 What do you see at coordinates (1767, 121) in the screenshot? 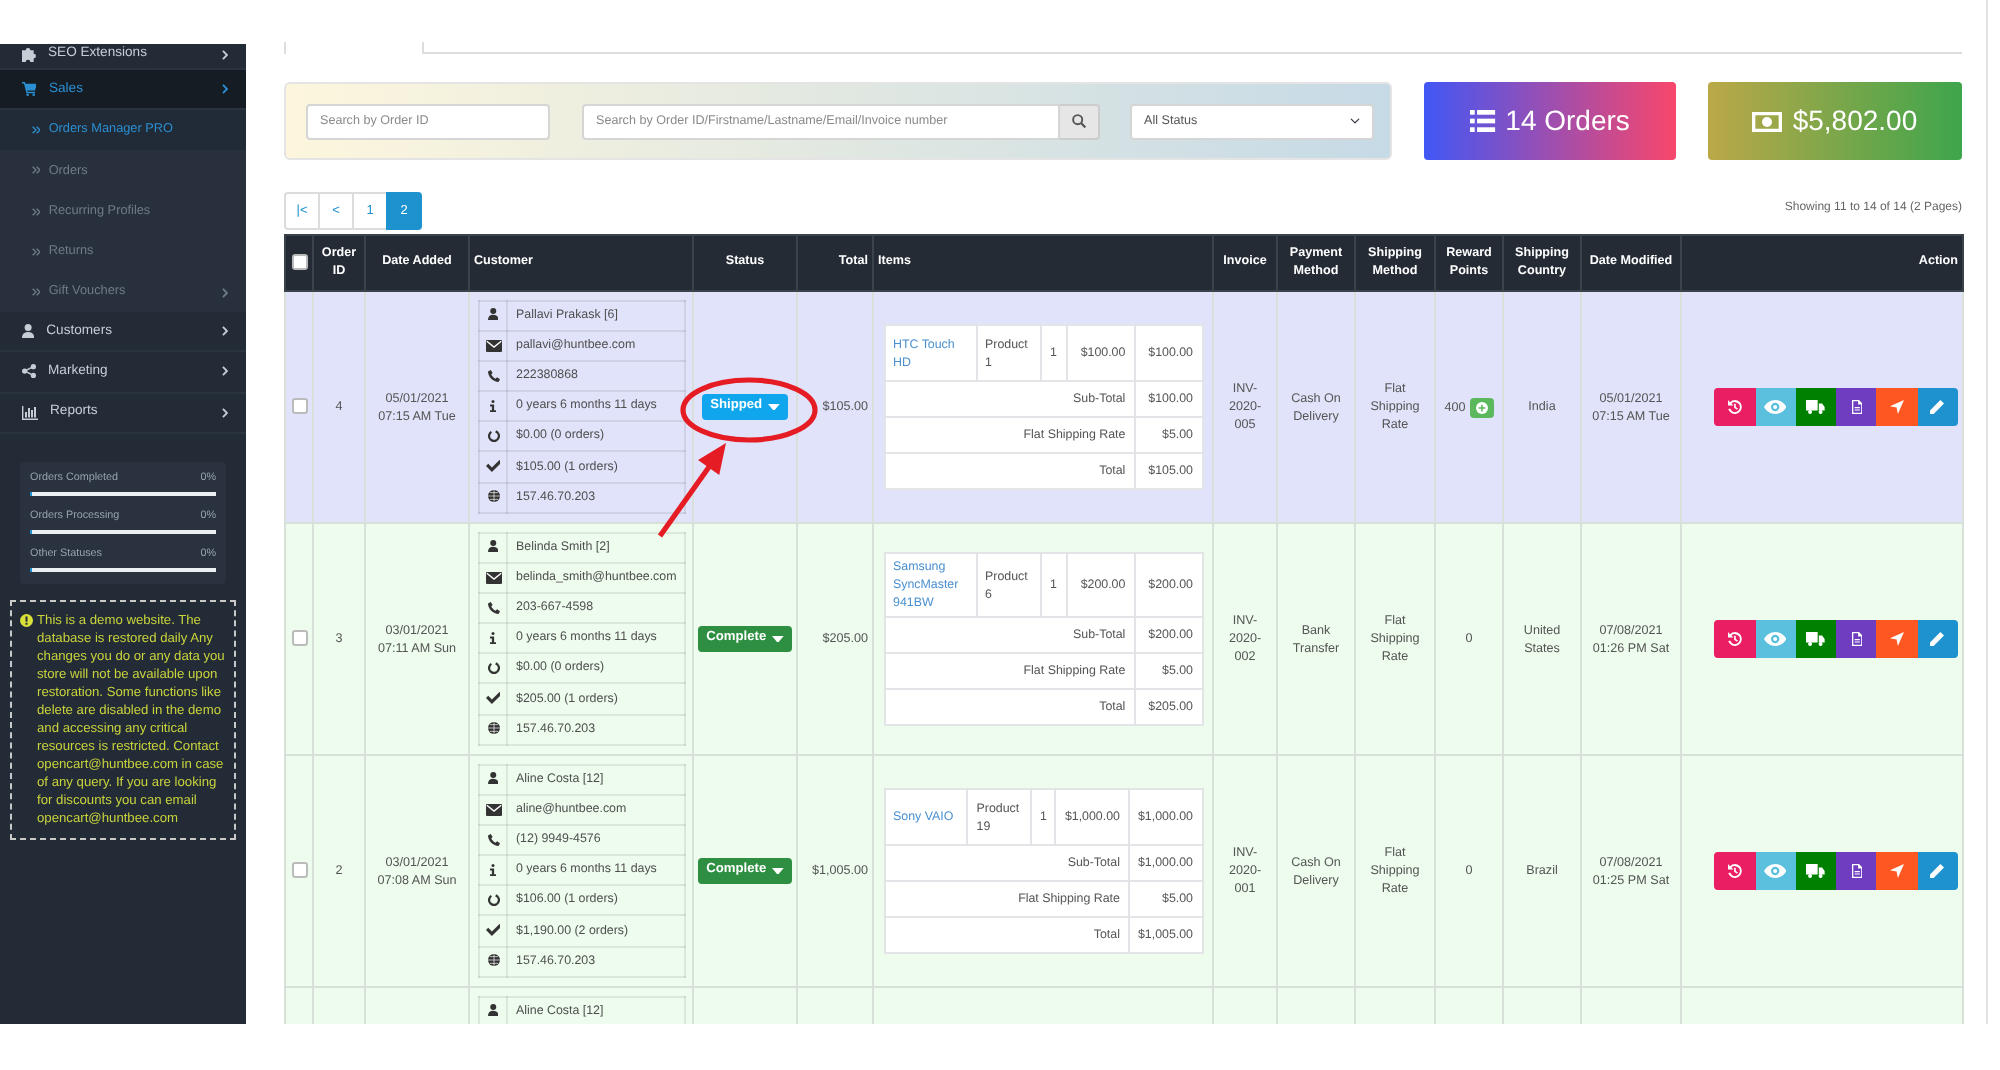
I see `banknote-icon` at bounding box center [1767, 121].